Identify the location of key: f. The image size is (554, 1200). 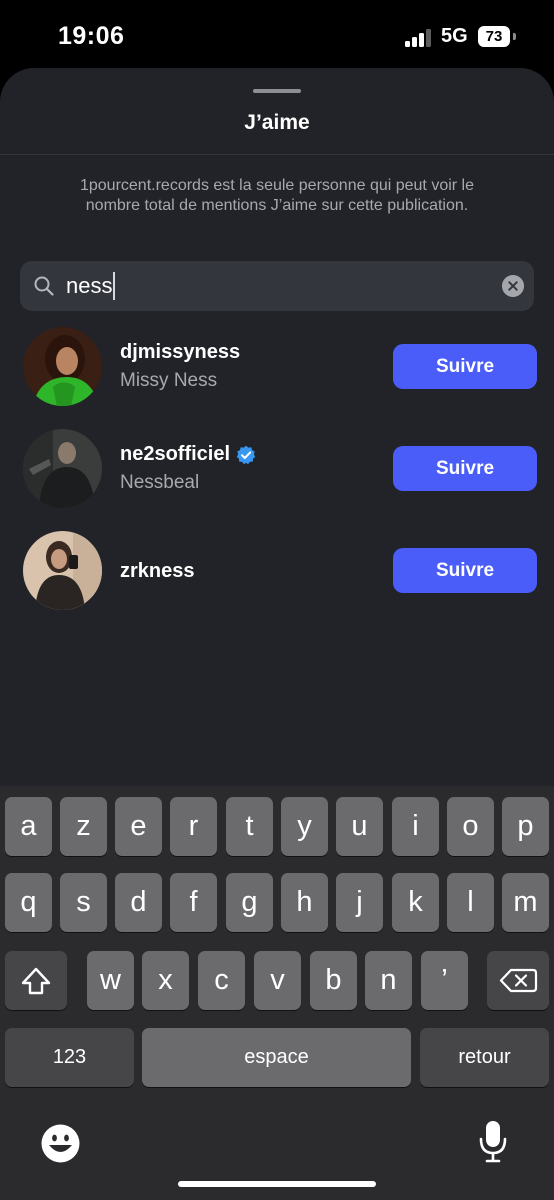
(193, 902).